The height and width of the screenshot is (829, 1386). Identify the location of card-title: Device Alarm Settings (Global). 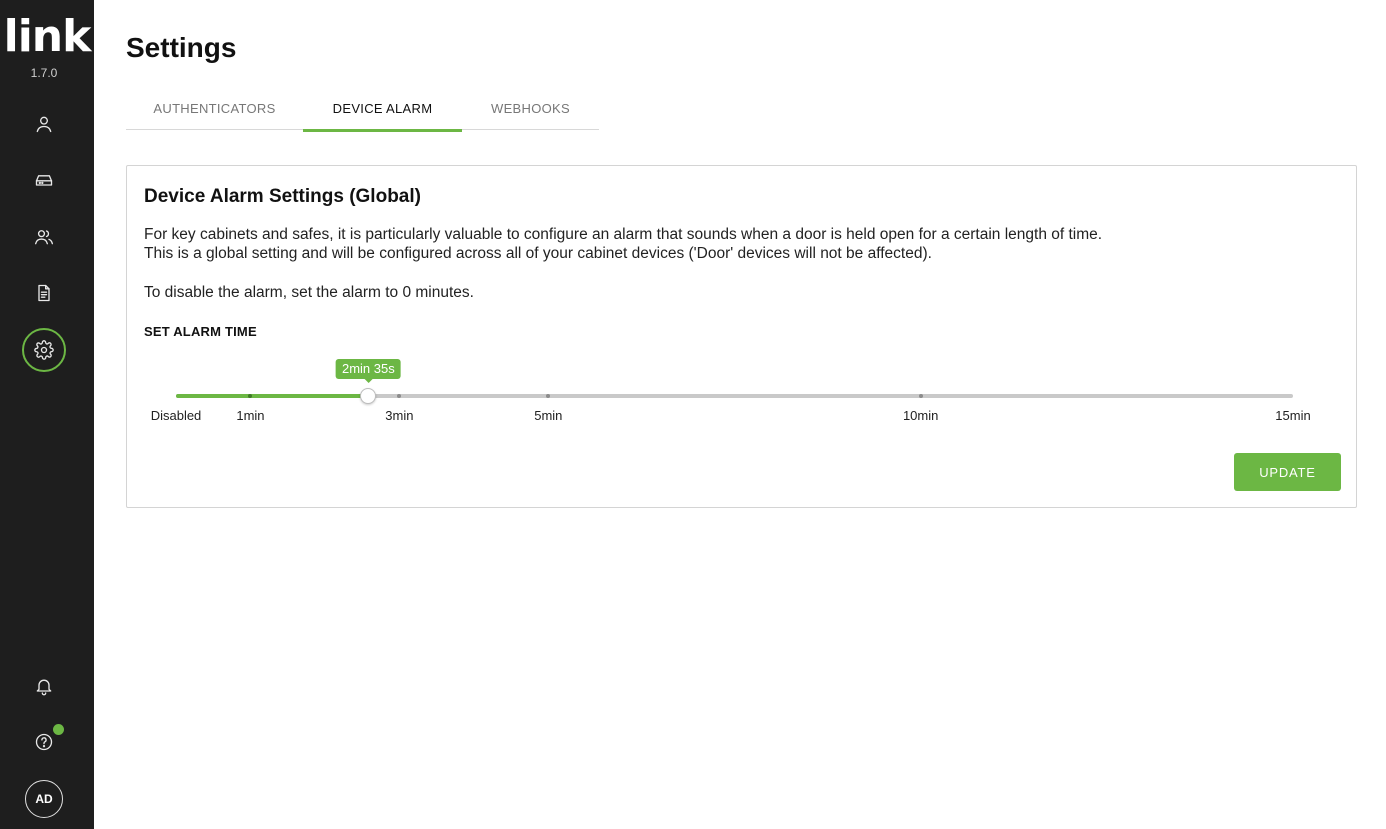
(282, 196).